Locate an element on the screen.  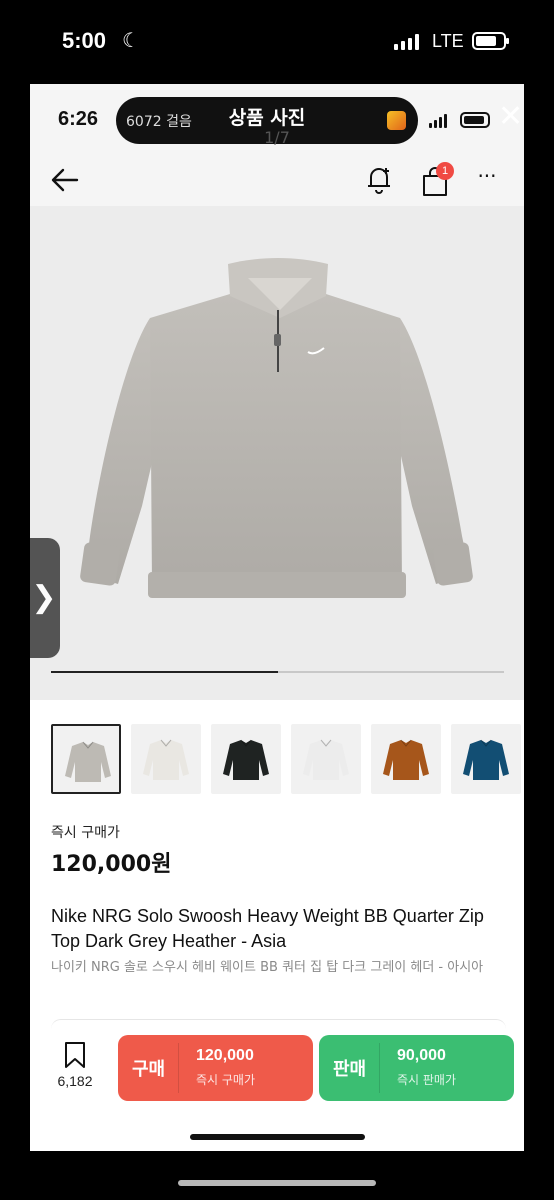
cart-badge: 1 is located at coordinates (445, 171).